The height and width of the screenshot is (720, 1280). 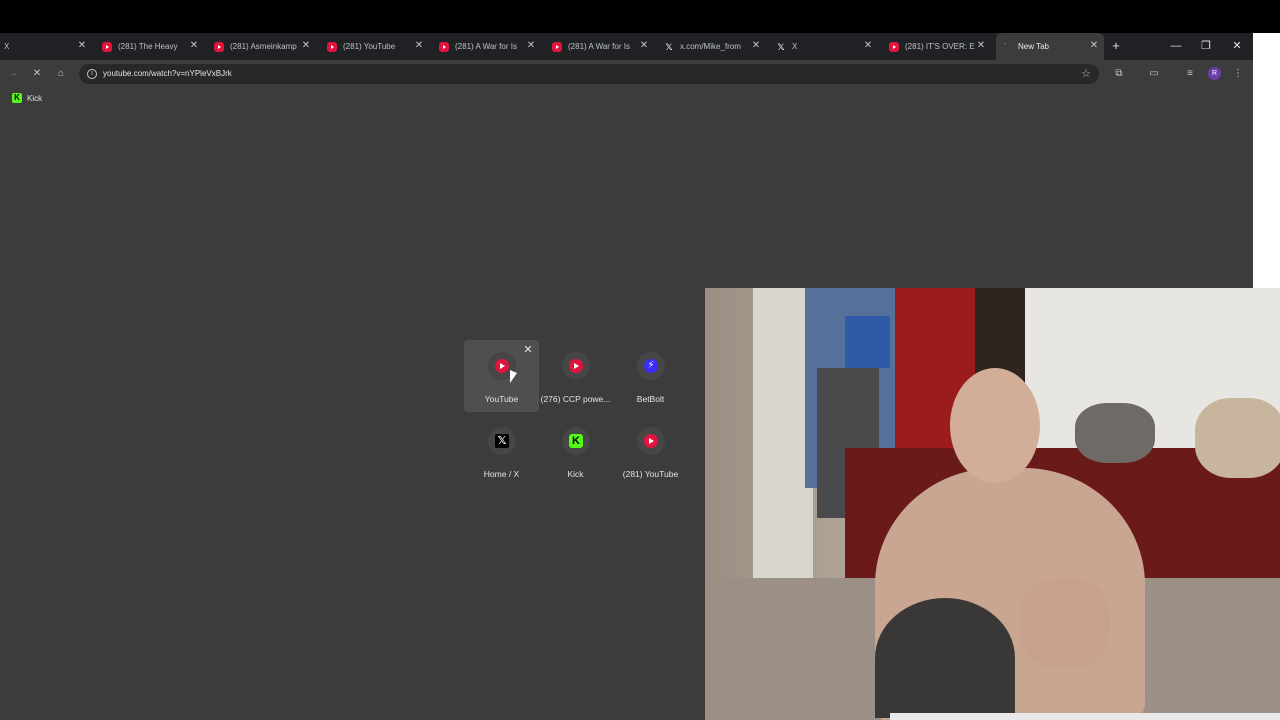 I want to click on site-info-icon: i, so click(x=92, y=74).